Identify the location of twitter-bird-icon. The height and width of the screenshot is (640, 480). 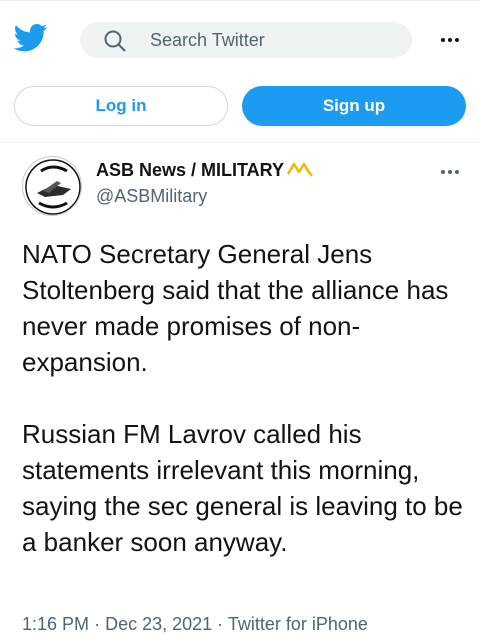
(30, 38).